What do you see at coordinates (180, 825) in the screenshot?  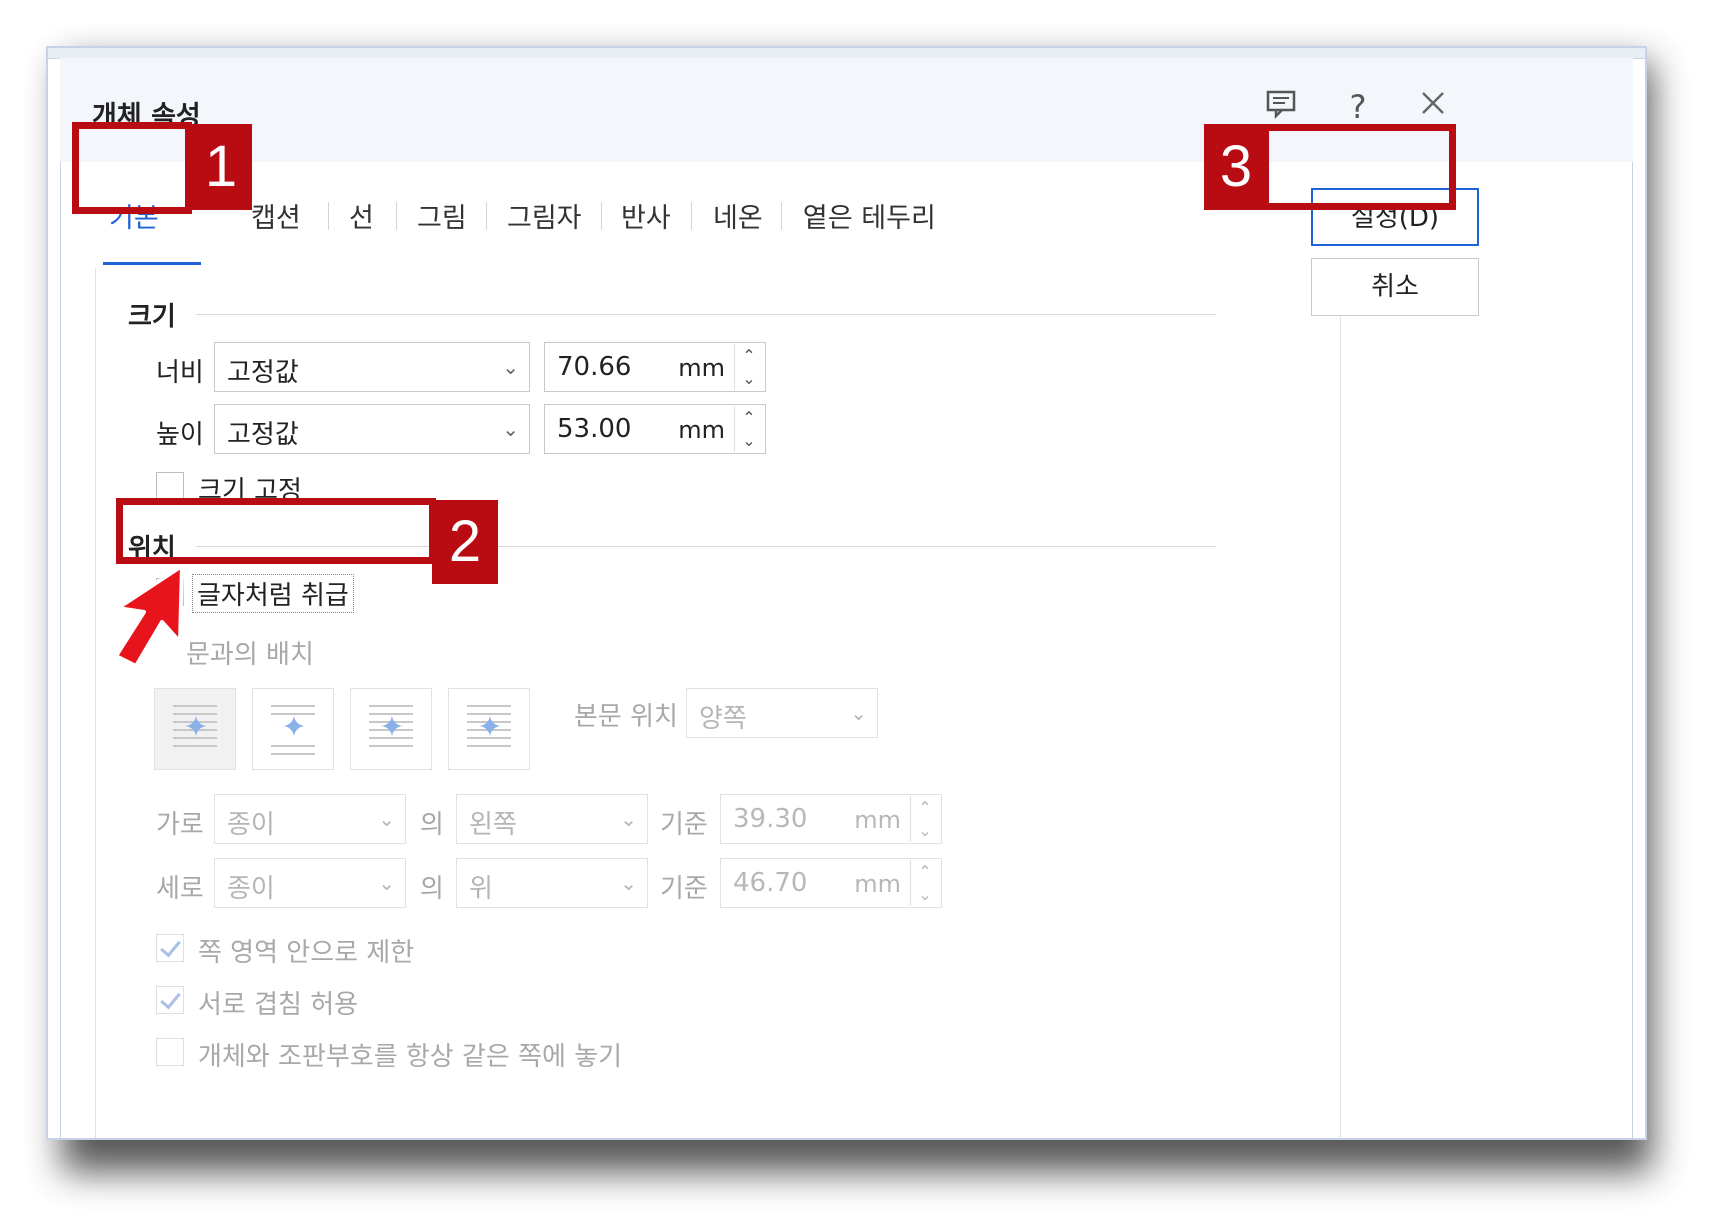 I see `horizontal-label: 가로` at bounding box center [180, 825].